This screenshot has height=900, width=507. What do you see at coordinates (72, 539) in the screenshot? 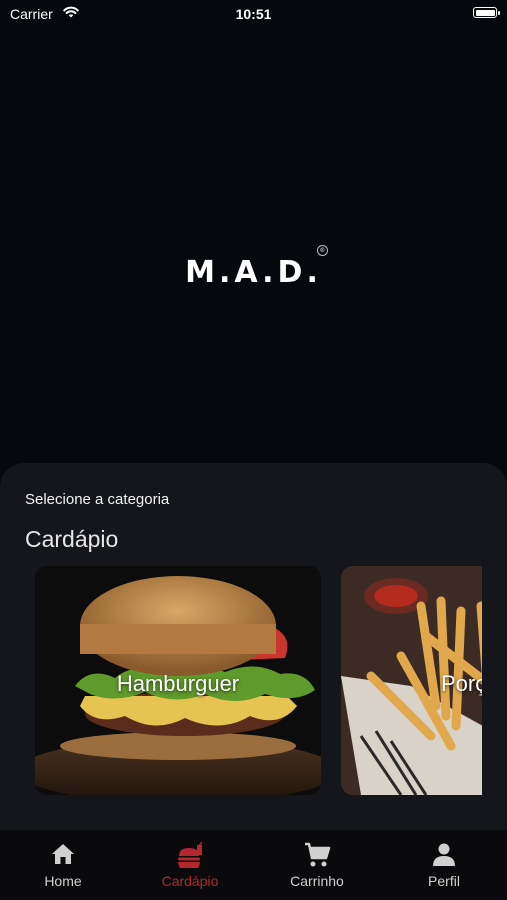
I see `section-title: Cardápio` at bounding box center [72, 539].